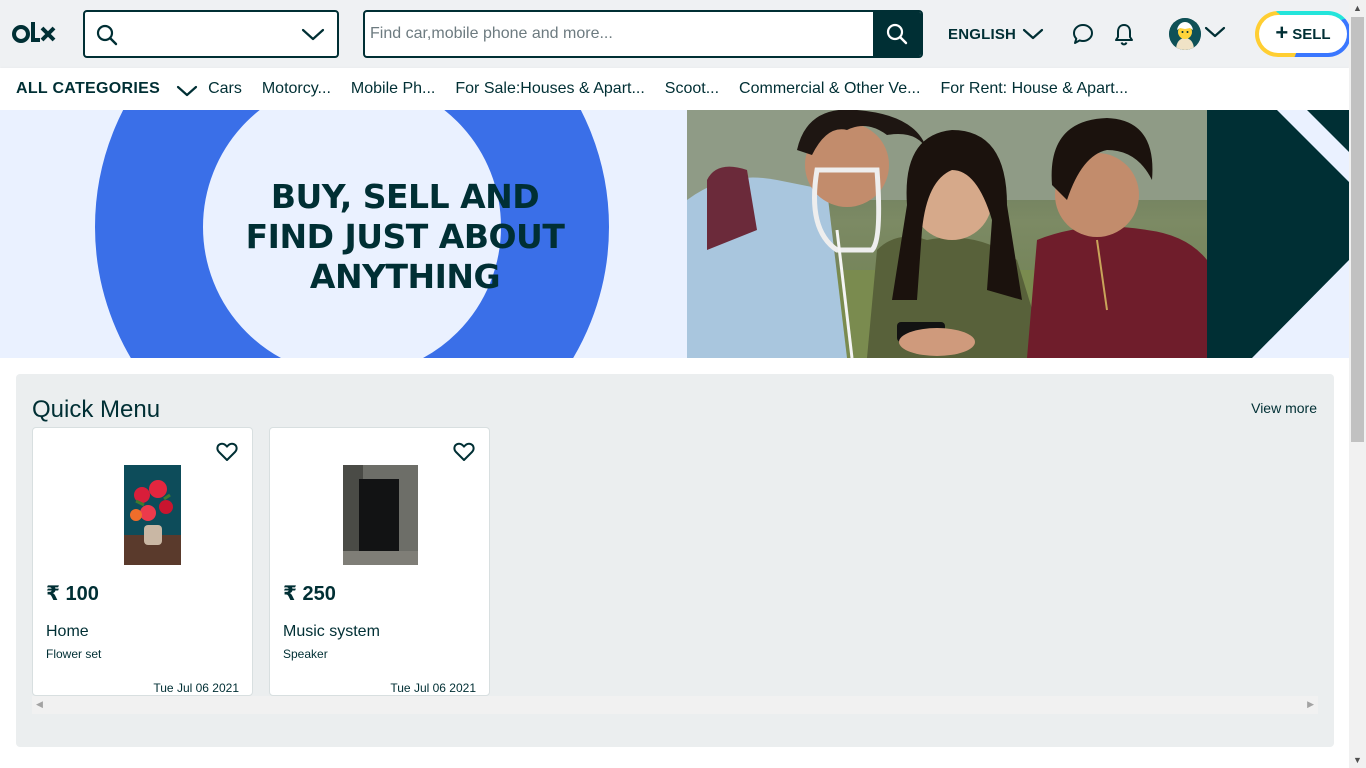 This screenshot has height=768, width=1366. Describe the element at coordinates (1311, 34) in the screenshot. I see `sell-label: SELL` at that location.